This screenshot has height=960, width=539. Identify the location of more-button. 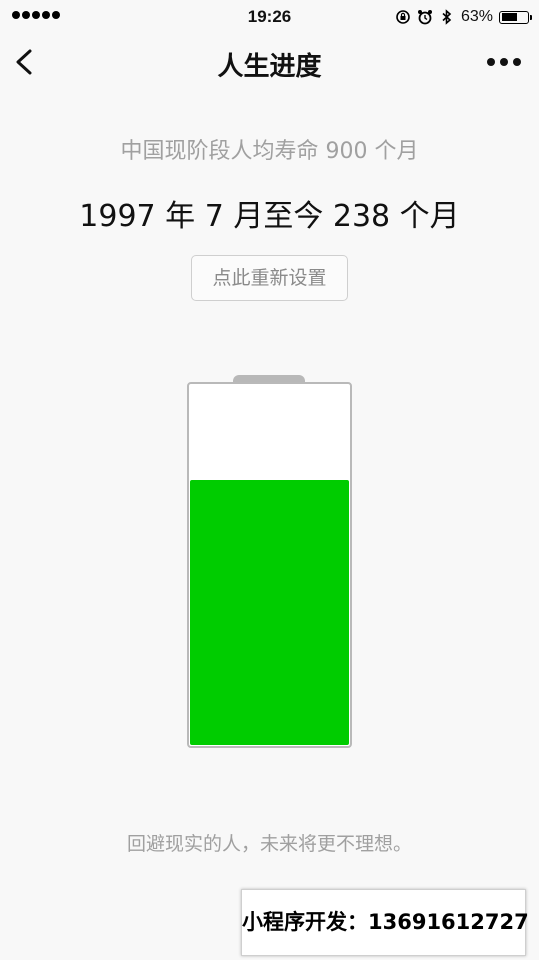
(504, 62).